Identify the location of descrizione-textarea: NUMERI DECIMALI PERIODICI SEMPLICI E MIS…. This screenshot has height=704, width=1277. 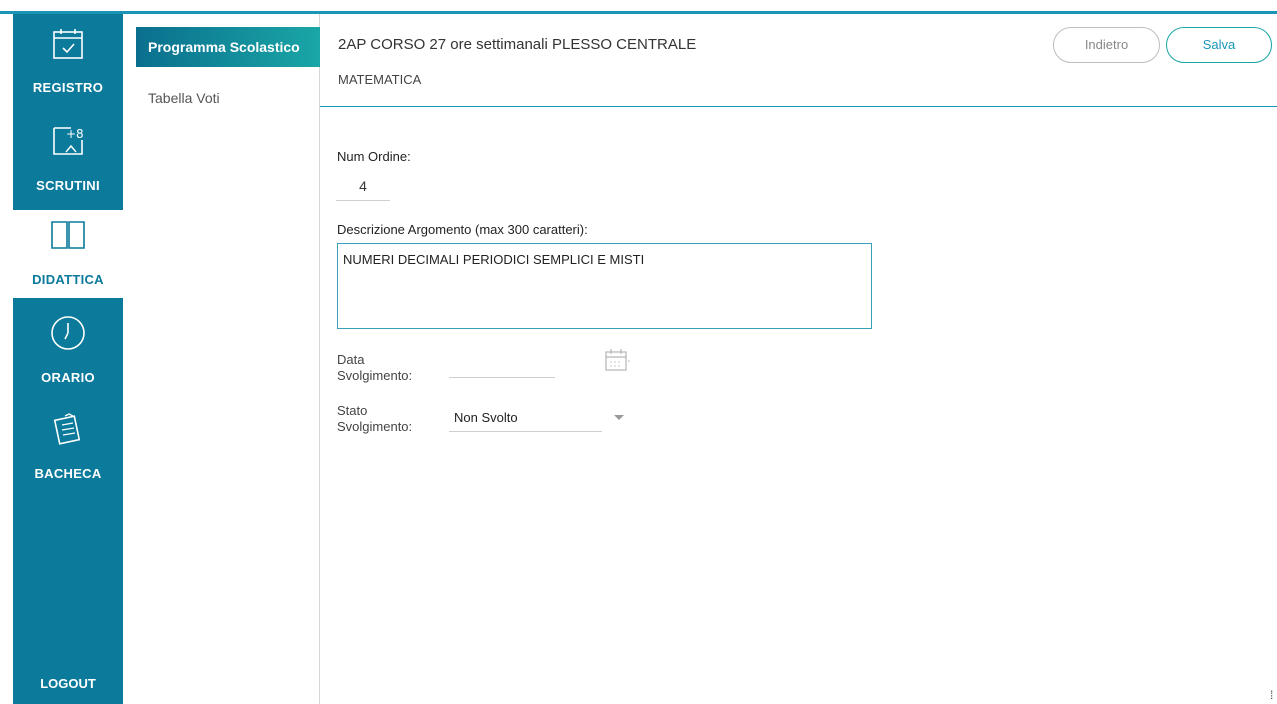
(604, 286).